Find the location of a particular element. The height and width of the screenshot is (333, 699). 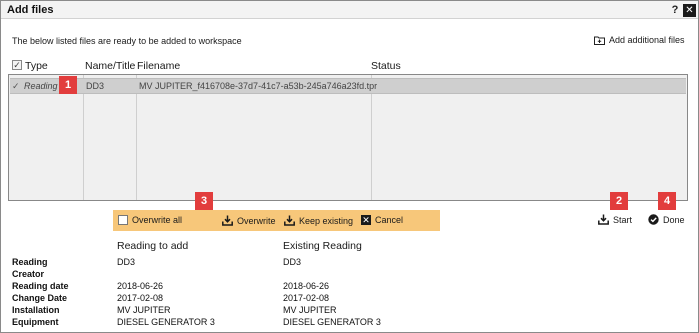

existing-reading-heading: Existing Reading is located at coordinates (322, 246).